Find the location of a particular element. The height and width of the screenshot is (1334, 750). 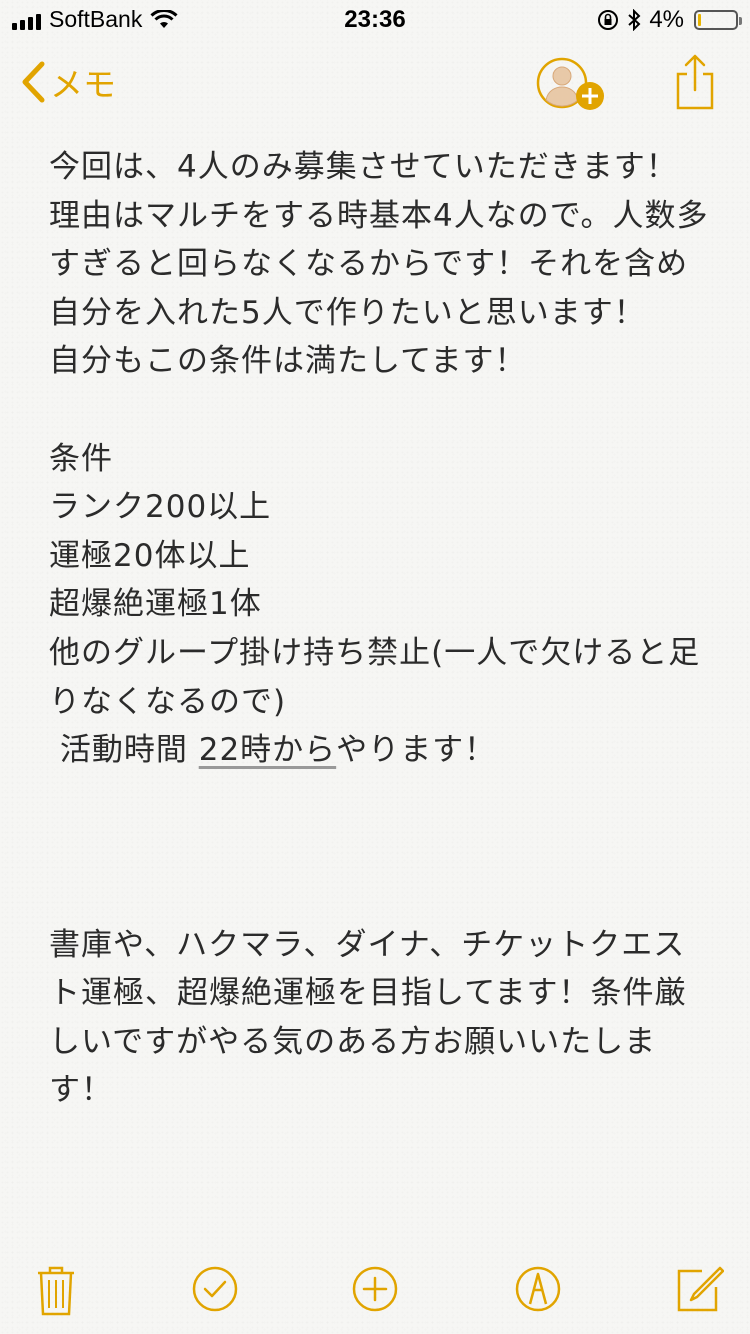

condition-no-other-groups: 他のグループ掛け持ち禁止(一人で欠けると足りなくなるので) is located at coordinates (375, 677).